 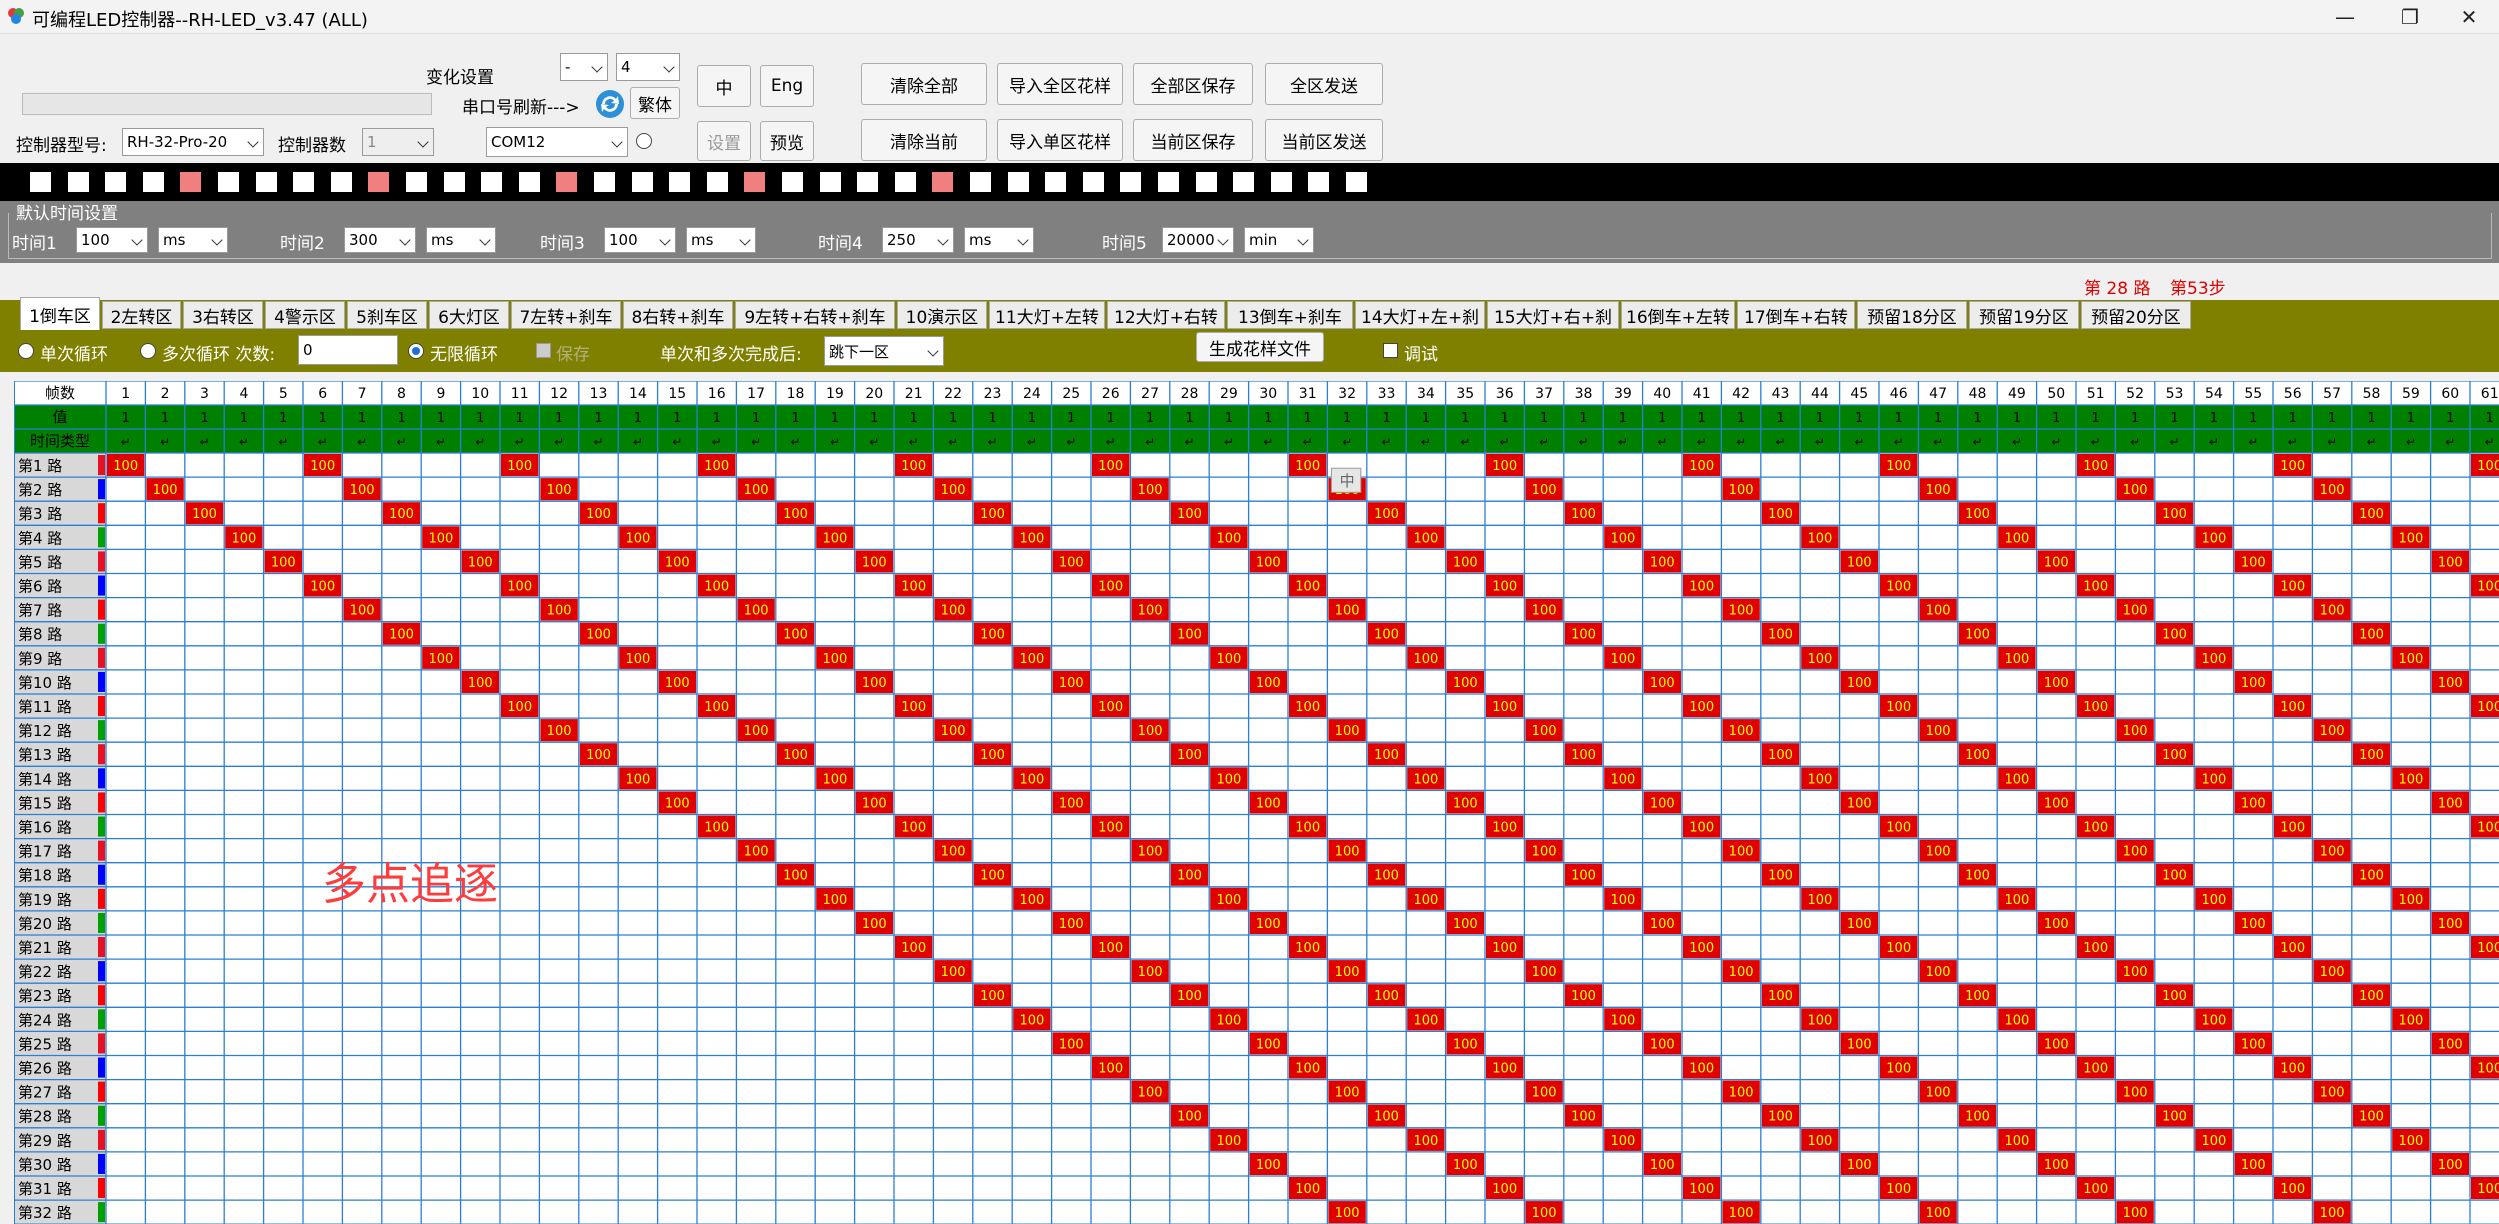 What do you see at coordinates (398, 142) in the screenshot?
I see `controller-count-select: 1` at bounding box center [398, 142].